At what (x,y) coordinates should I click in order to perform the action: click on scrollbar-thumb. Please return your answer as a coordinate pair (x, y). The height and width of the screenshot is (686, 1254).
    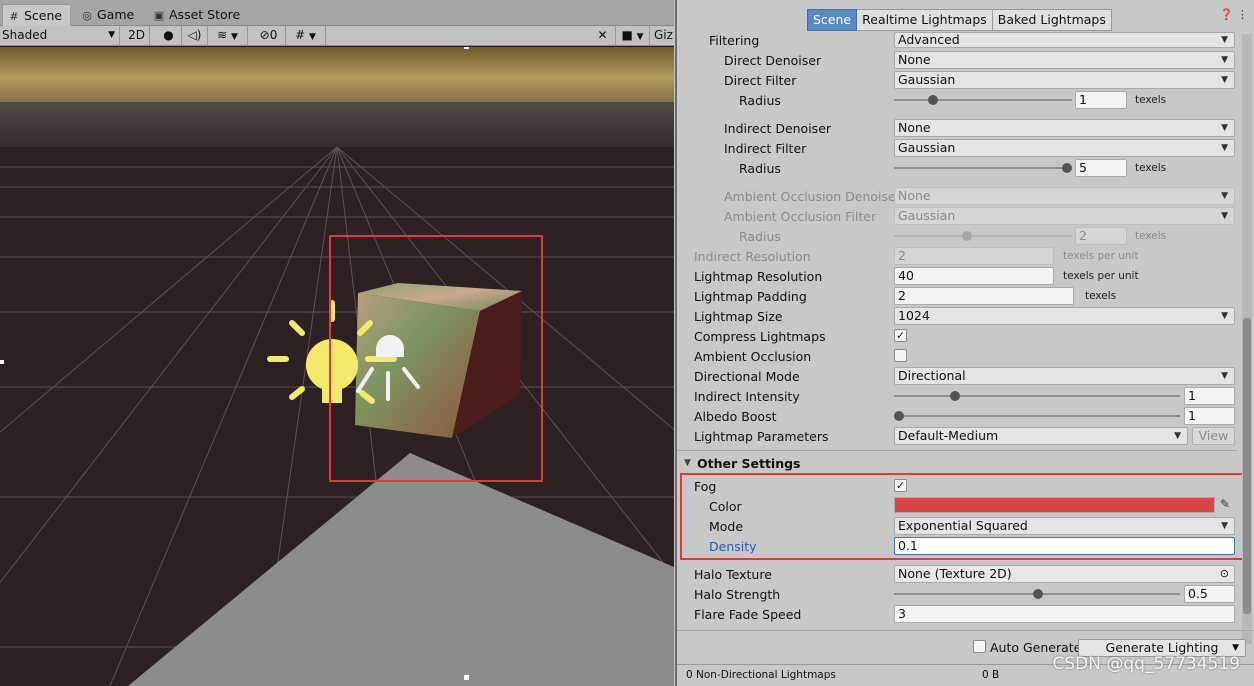
    Looking at the image, I should click on (1247, 466).